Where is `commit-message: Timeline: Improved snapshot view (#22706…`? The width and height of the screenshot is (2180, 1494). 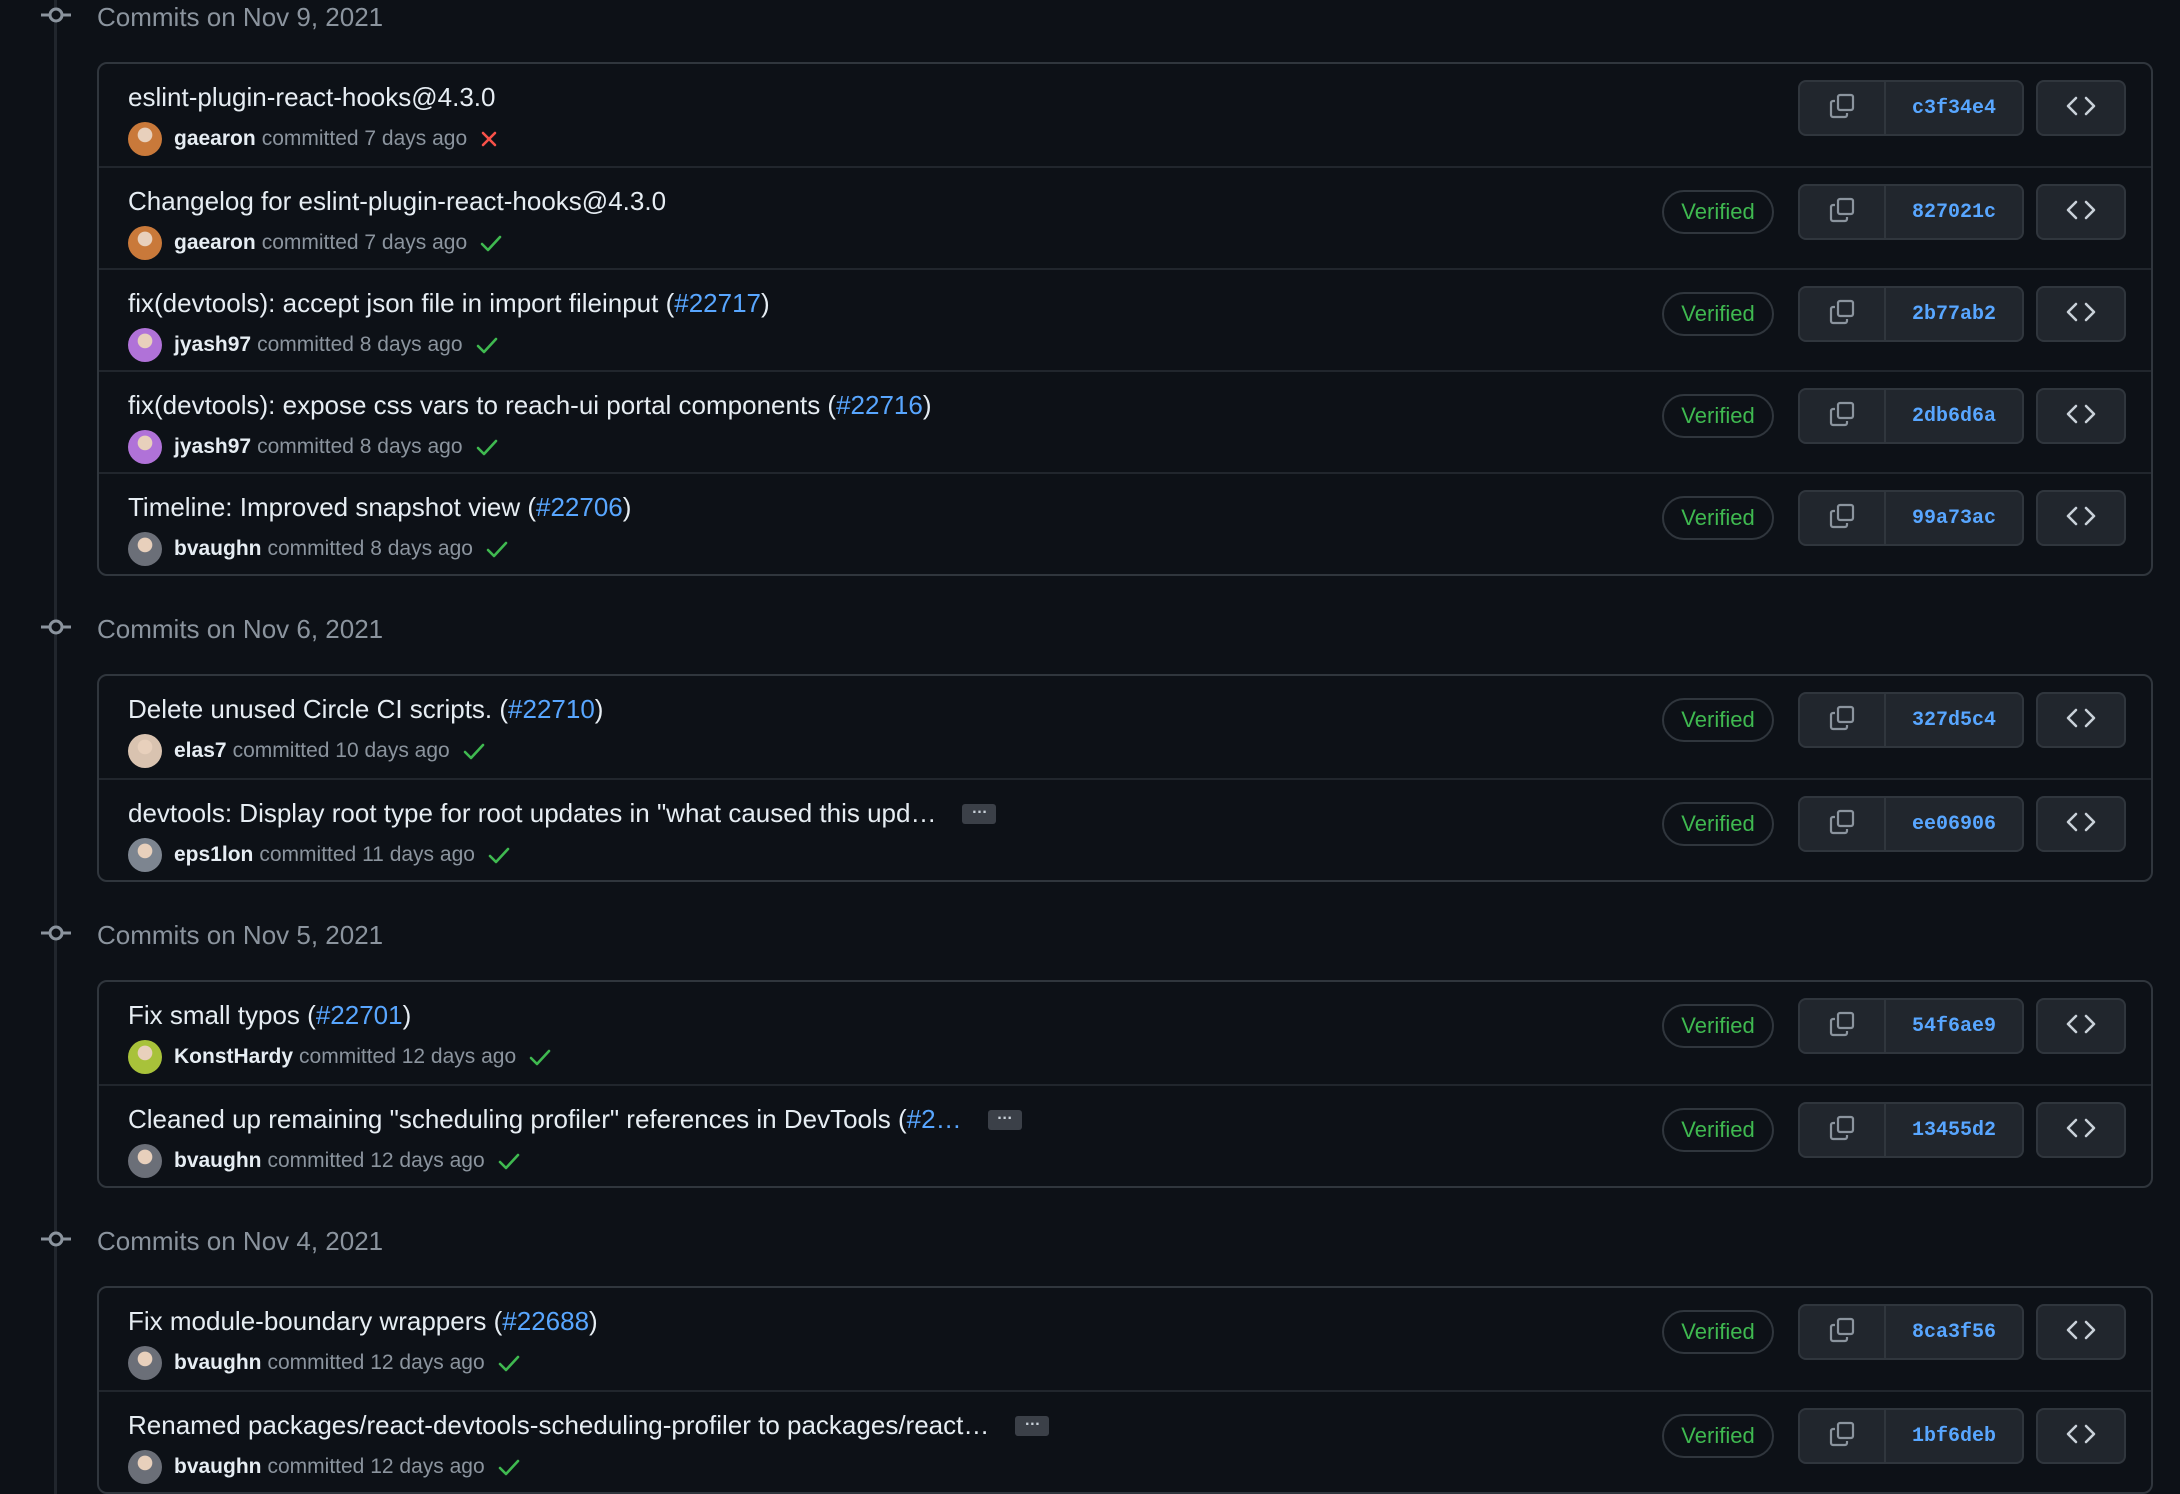 commit-message: Timeline: Improved snapshot view (#22706… is located at coordinates (379, 507).